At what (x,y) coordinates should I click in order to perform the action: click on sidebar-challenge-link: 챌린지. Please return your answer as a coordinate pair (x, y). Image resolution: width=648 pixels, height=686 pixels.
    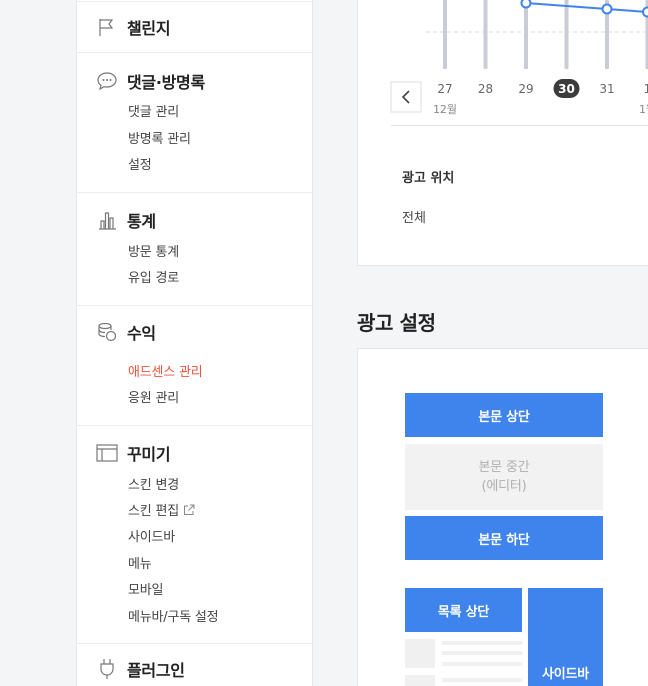
    Looking at the image, I should click on (133, 27).